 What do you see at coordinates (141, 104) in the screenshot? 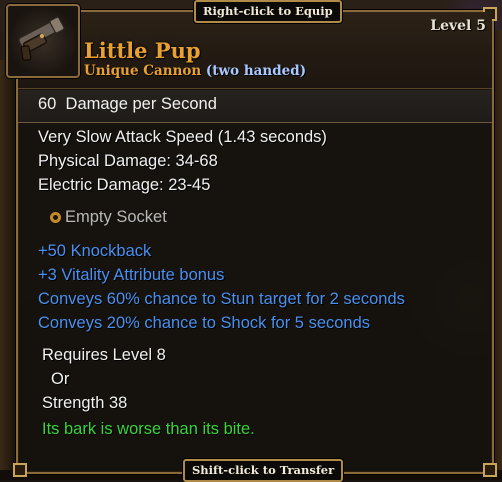
I see `dps-label: Damage per Second` at bounding box center [141, 104].